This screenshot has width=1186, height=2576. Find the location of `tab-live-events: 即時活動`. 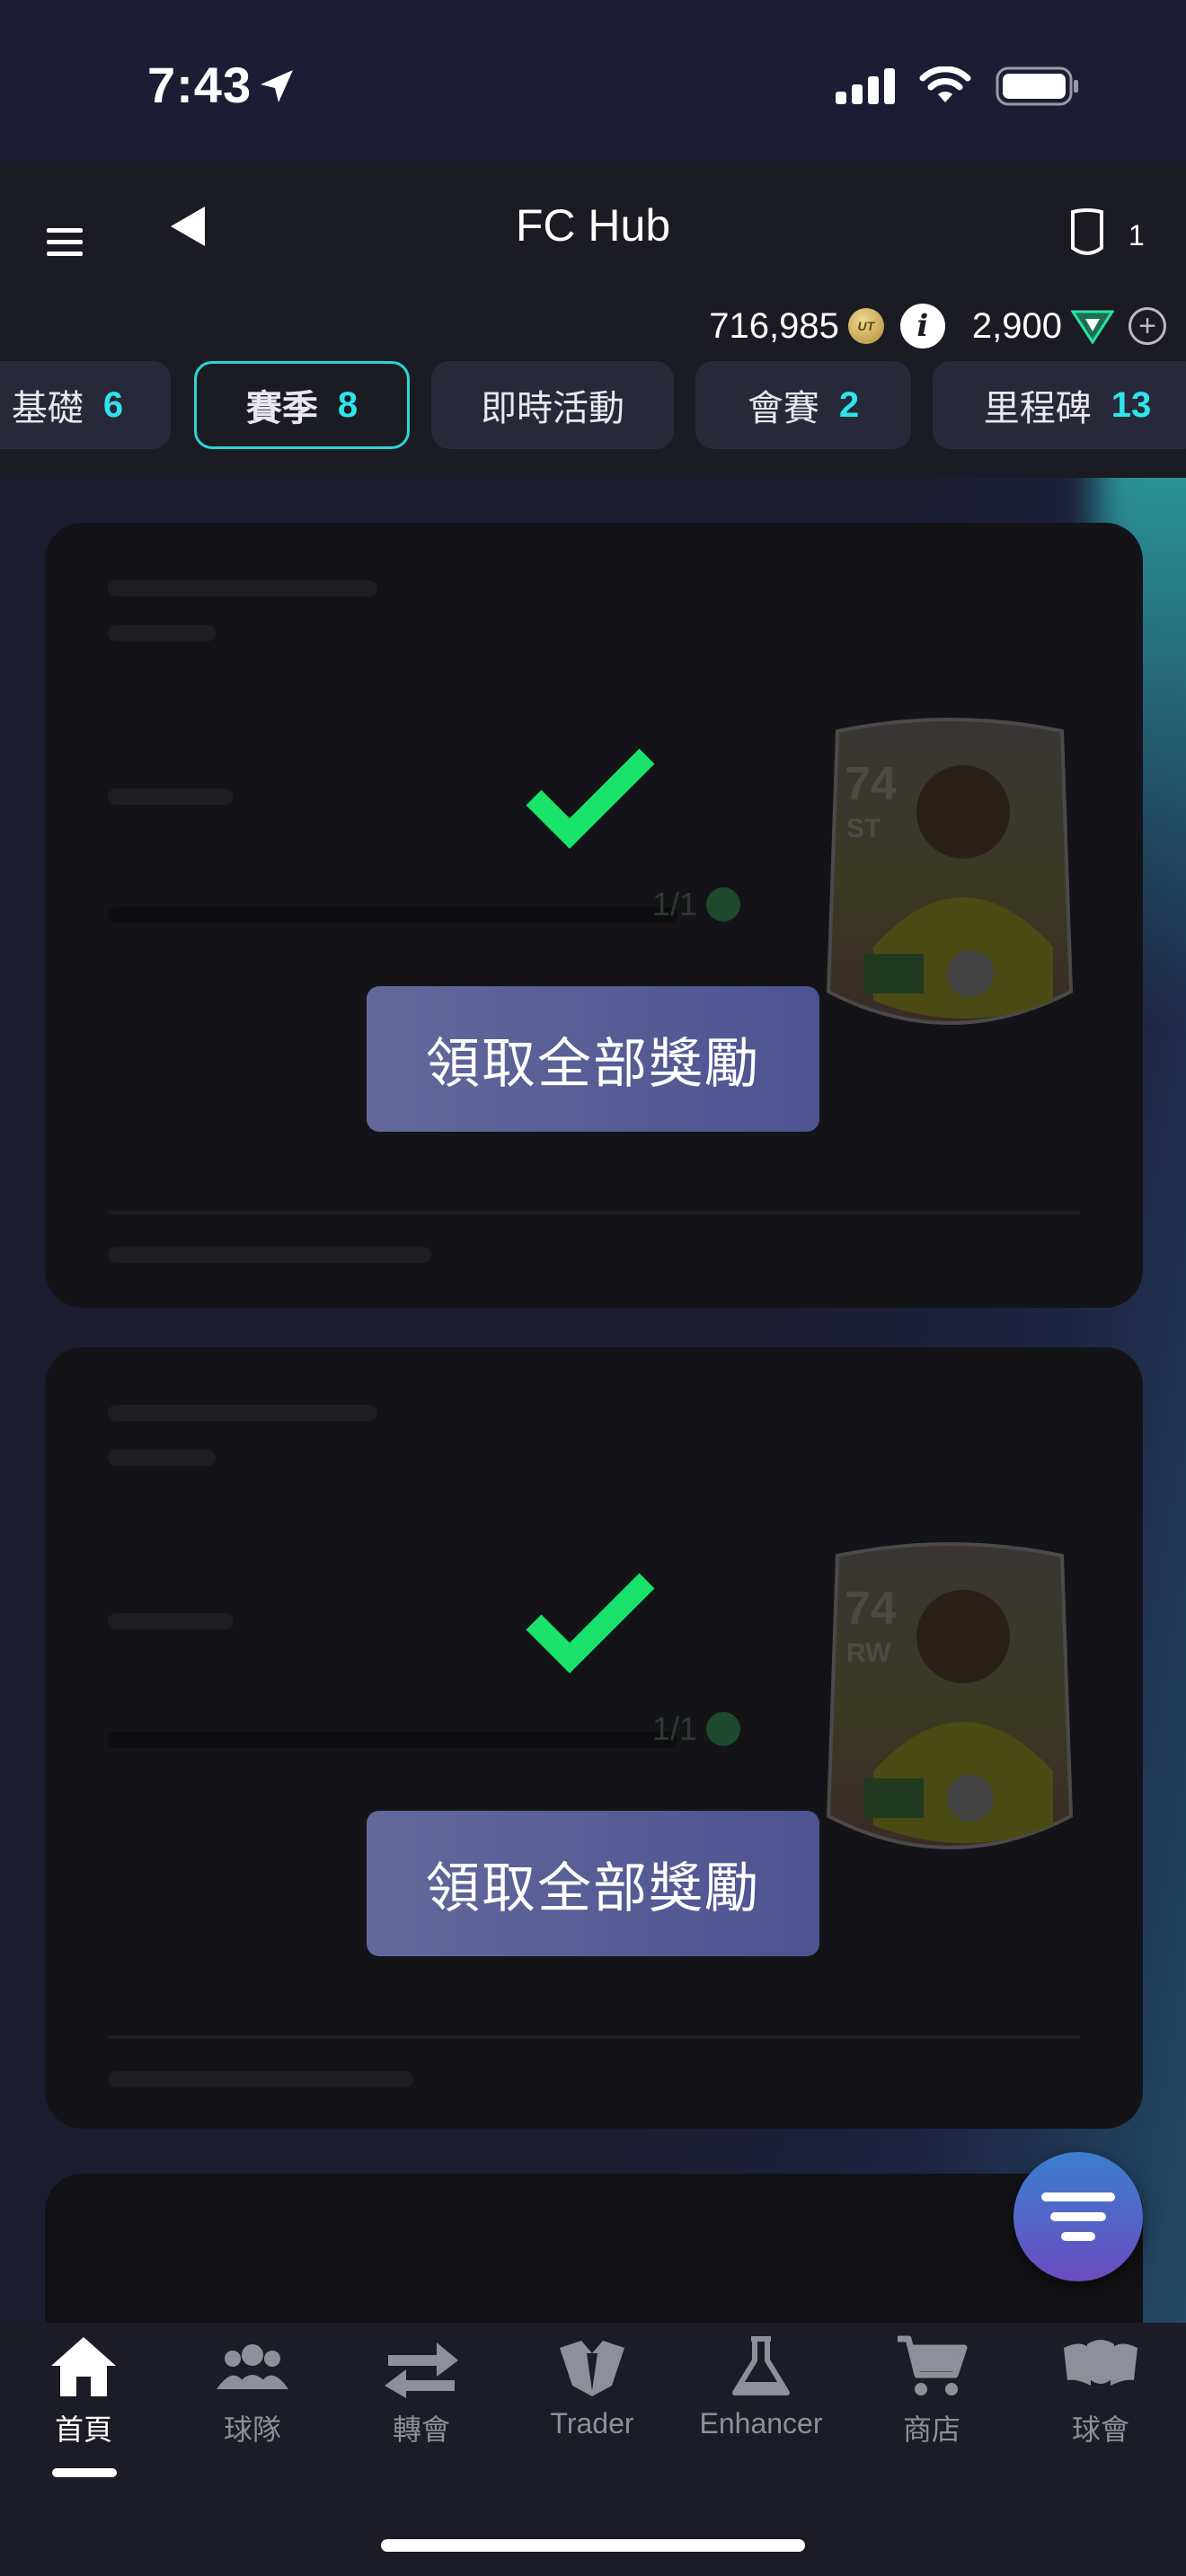

tab-live-events: 即時活動 is located at coordinates (552, 405).